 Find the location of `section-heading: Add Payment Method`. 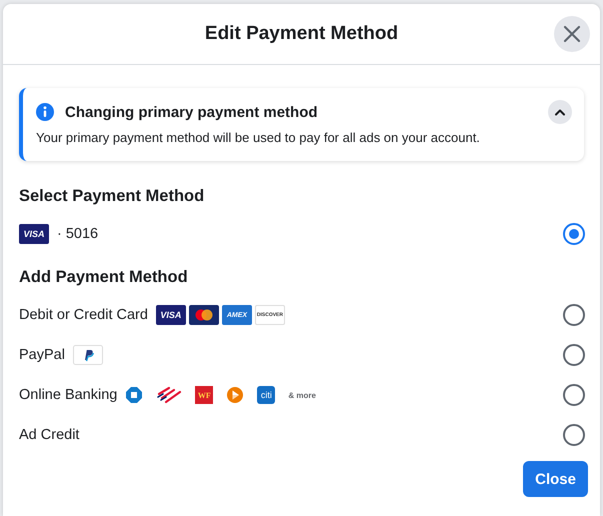

section-heading: Add Payment Method is located at coordinates (104, 277).